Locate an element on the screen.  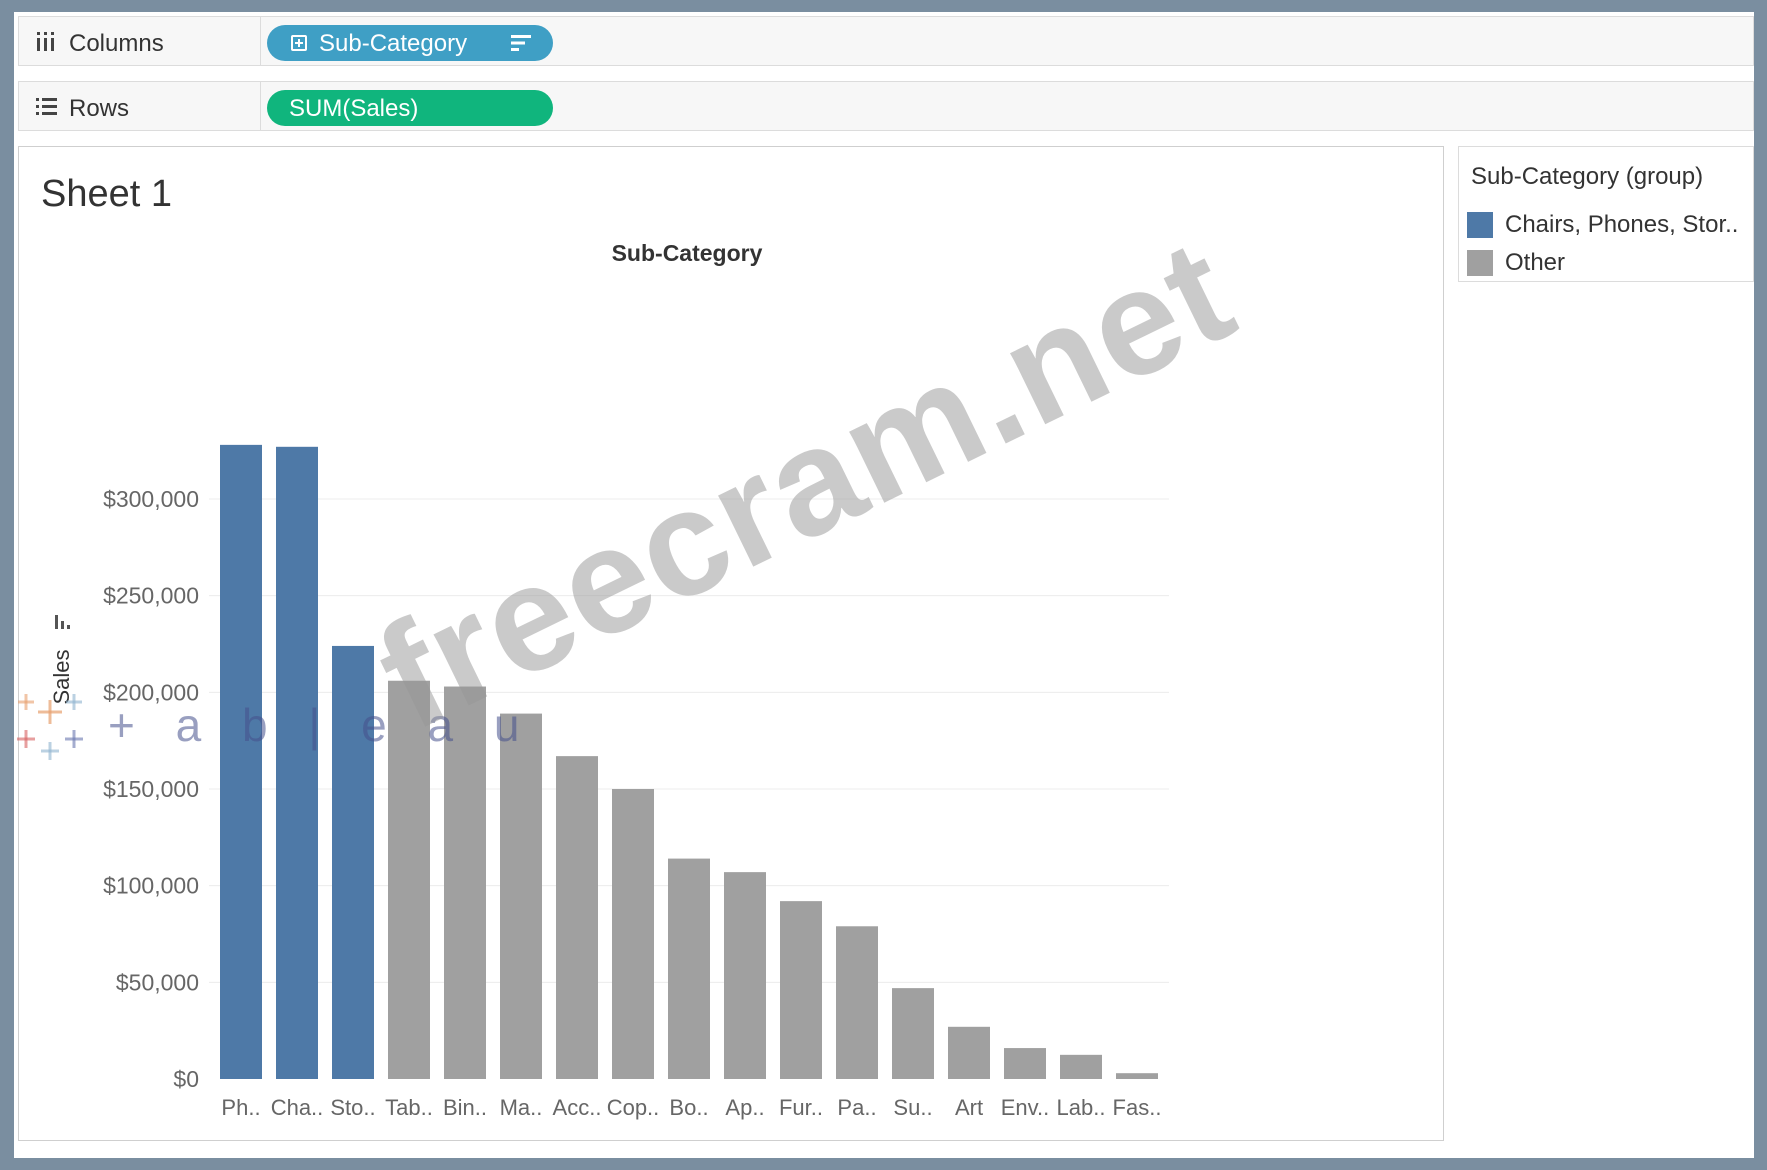
columns-label: Columns is located at coordinates (116, 43).